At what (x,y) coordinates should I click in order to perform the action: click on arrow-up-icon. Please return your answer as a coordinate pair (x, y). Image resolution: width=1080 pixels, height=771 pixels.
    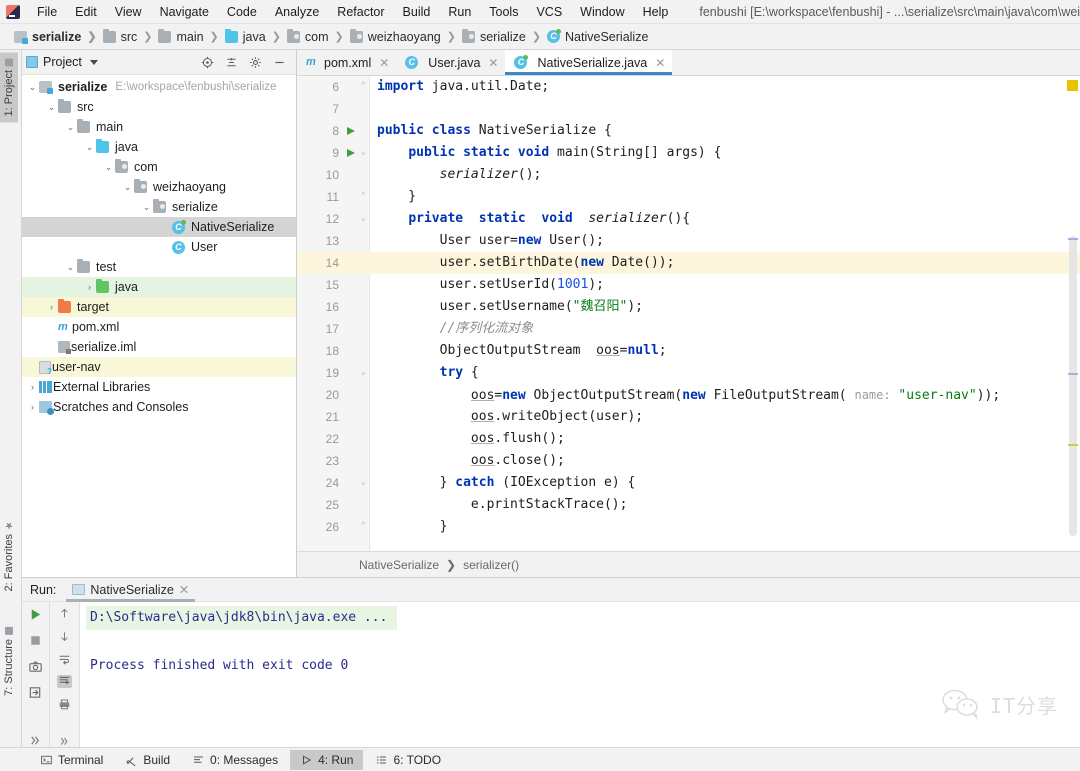
    Looking at the image, I should click on (64, 613).